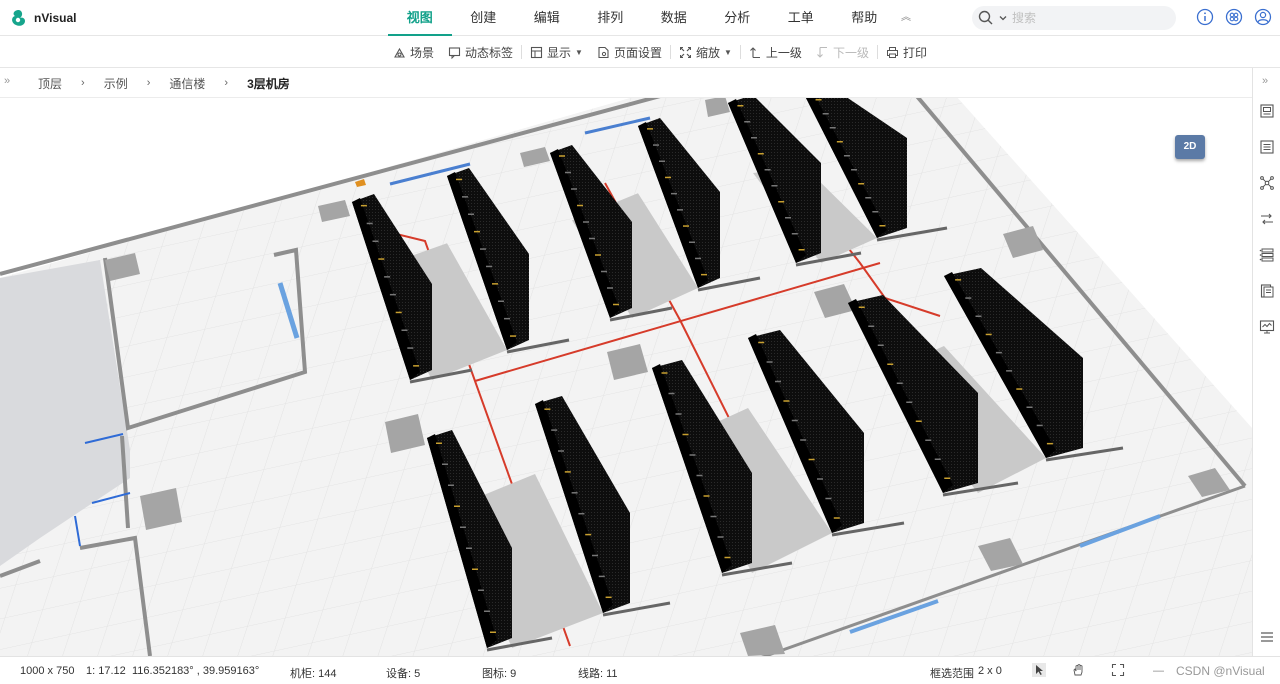 The width and height of the screenshot is (1280, 684). I want to click on menu-data: 数据, so click(674, 18).